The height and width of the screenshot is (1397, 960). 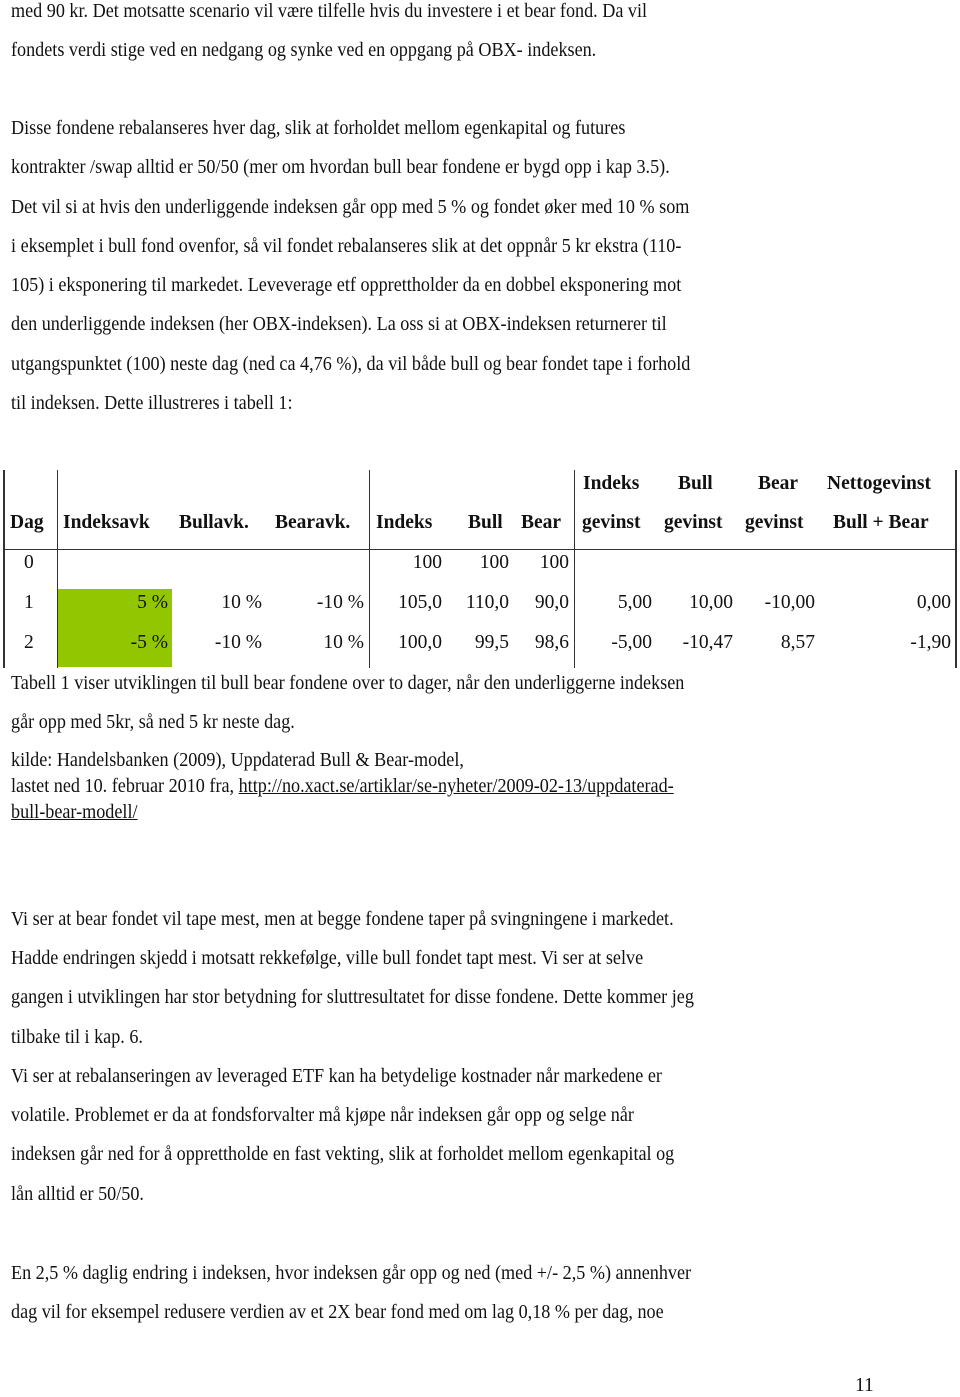 What do you see at coordinates (106, 522) in the screenshot?
I see `header-cell: Indeksavk` at bounding box center [106, 522].